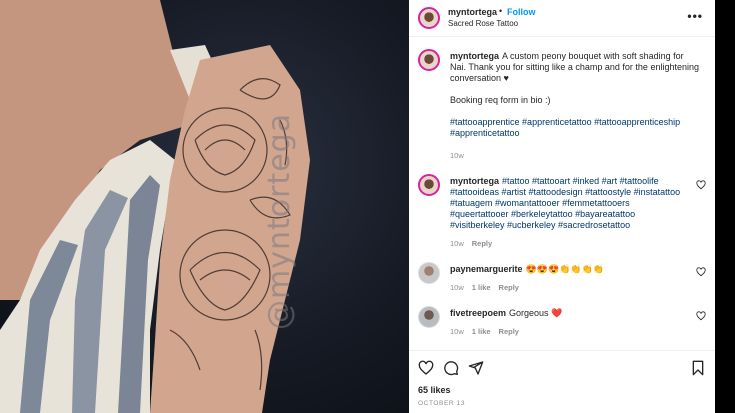 The width and height of the screenshot is (735, 413). Describe the element at coordinates (536, 313) in the screenshot. I see `comment-text: Gorgeous ❤️` at that location.